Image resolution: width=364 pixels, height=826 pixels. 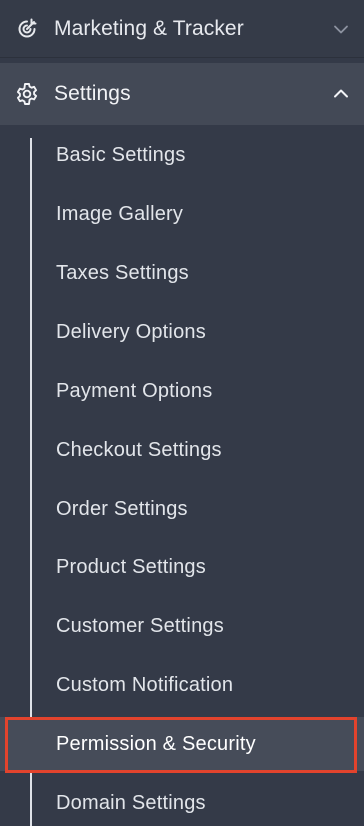 What do you see at coordinates (139, 449) in the screenshot?
I see `submenu-item-label: Checkout Settings` at bounding box center [139, 449].